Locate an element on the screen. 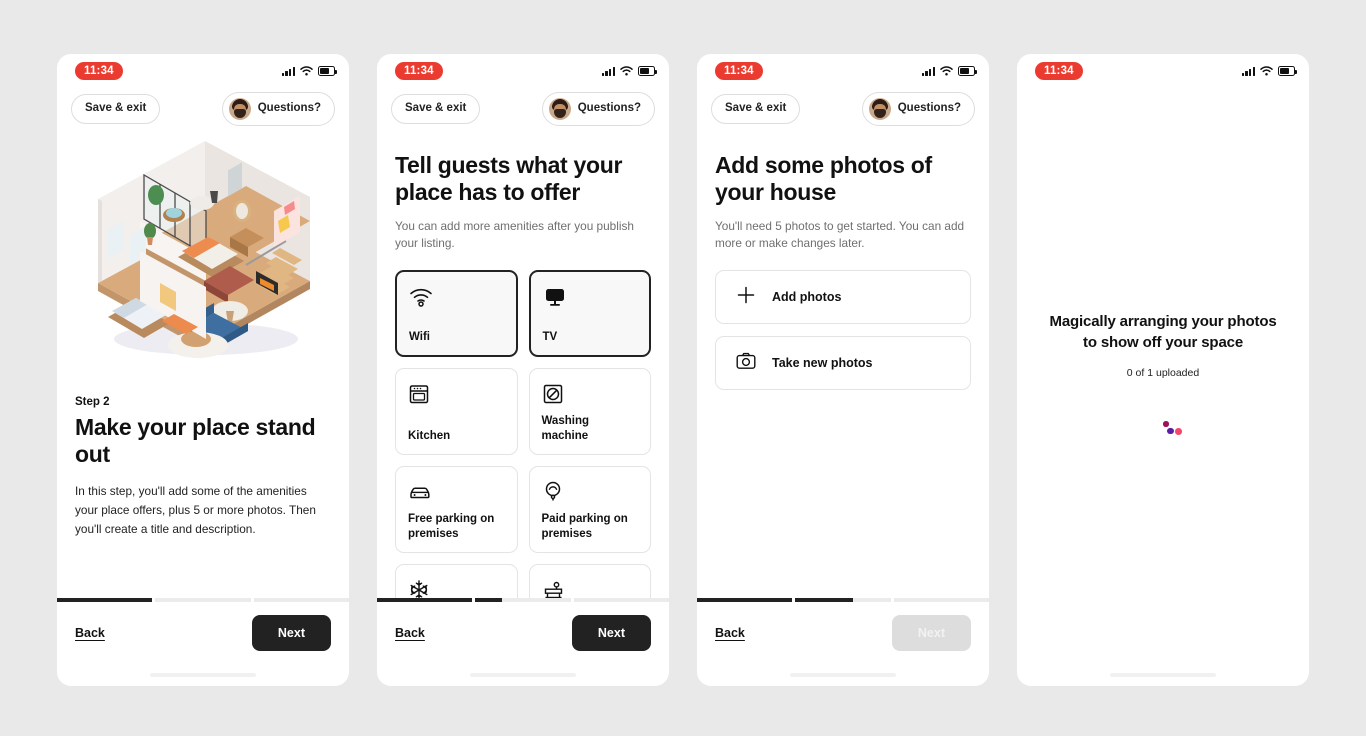 The image size is (1366, 736). washing-machine-icon is located at coordinates (590, 394).